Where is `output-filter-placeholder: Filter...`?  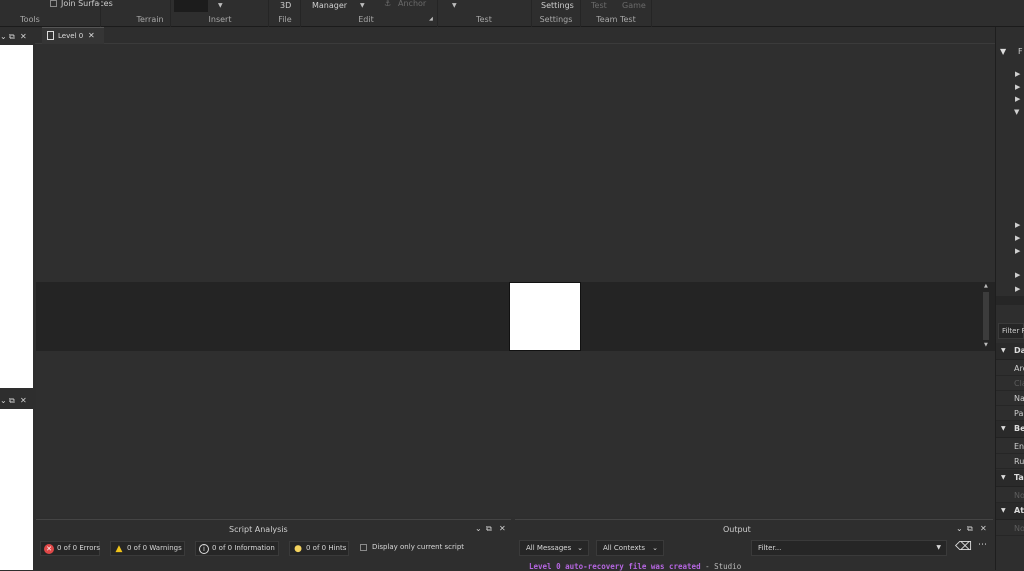 output-filter-placeholder: Filter... is located at coordinates (770, 548).